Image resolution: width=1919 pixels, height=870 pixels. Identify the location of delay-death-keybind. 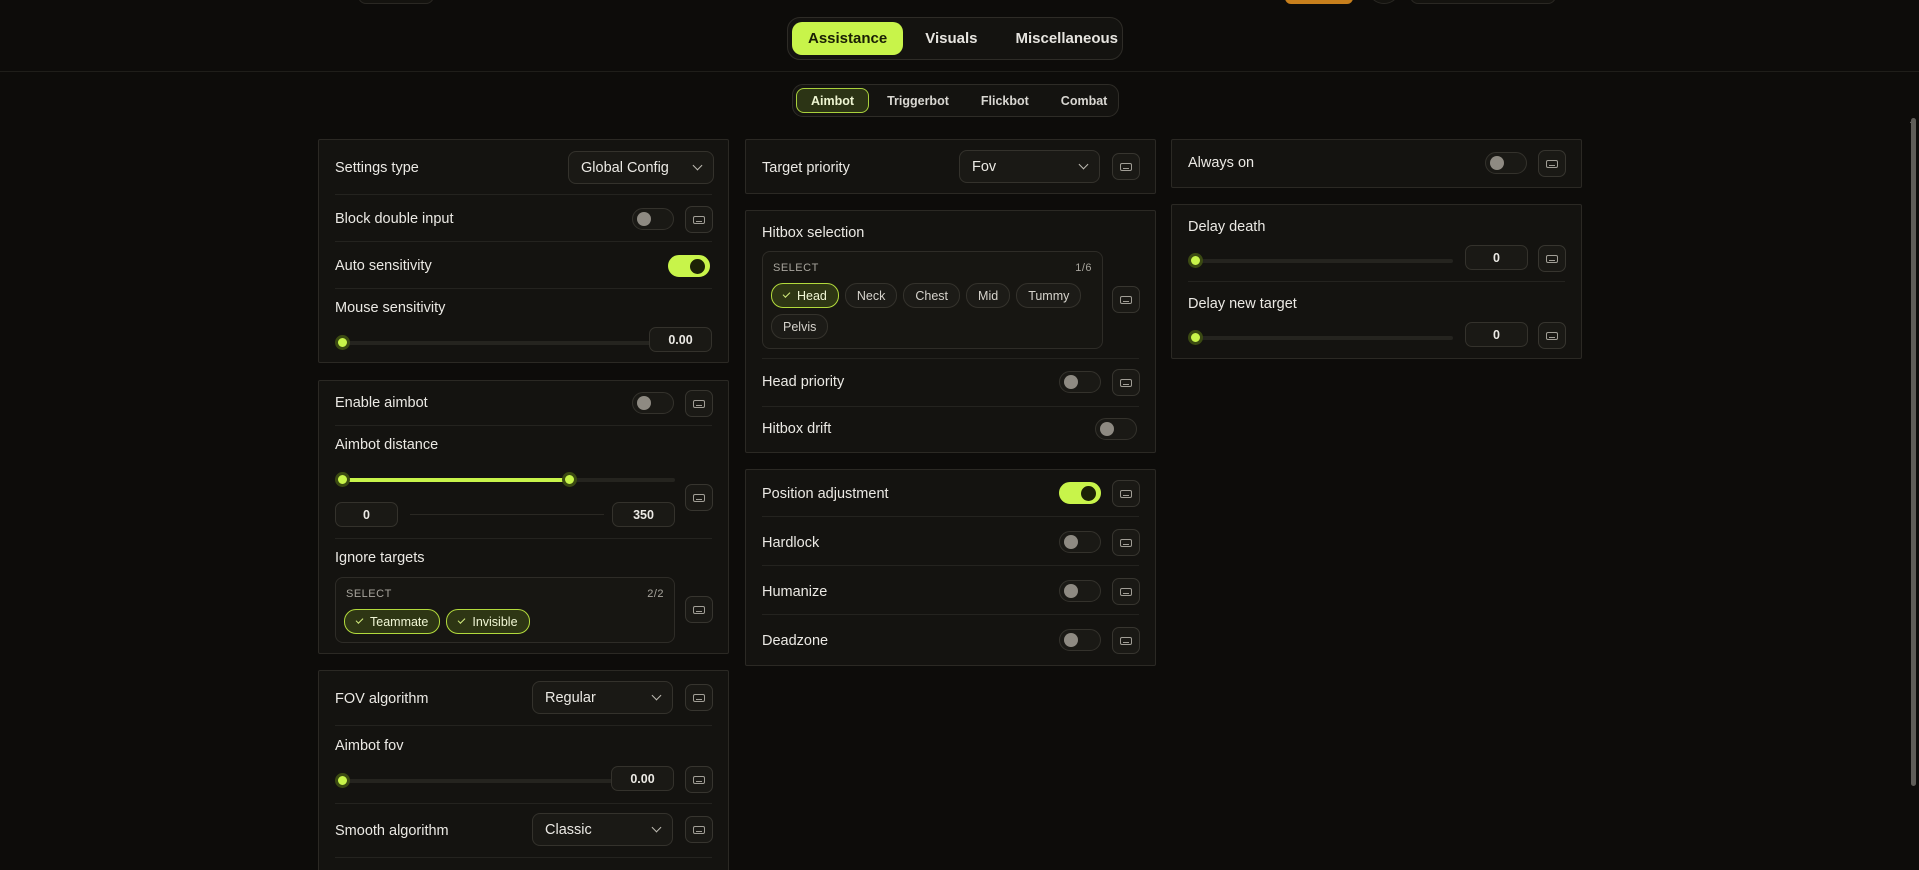
(1552, 258).